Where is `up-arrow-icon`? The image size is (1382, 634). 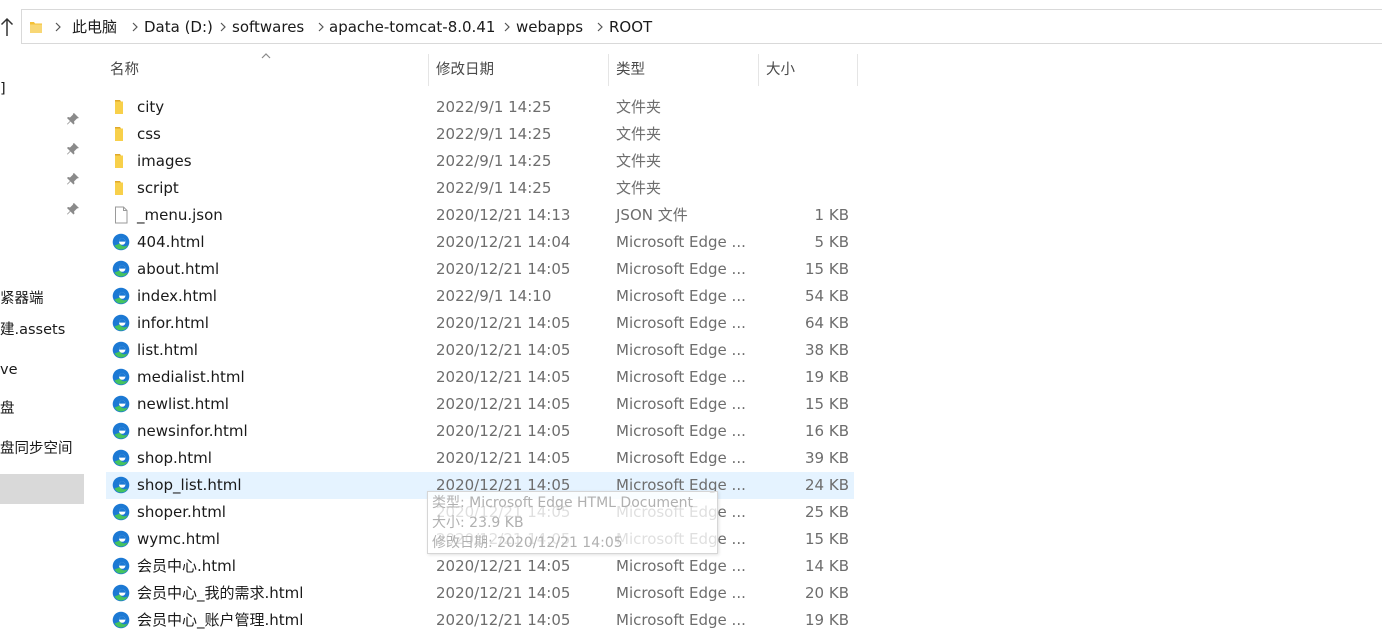
up-arrow-icon is located at coordinates (7, 27).